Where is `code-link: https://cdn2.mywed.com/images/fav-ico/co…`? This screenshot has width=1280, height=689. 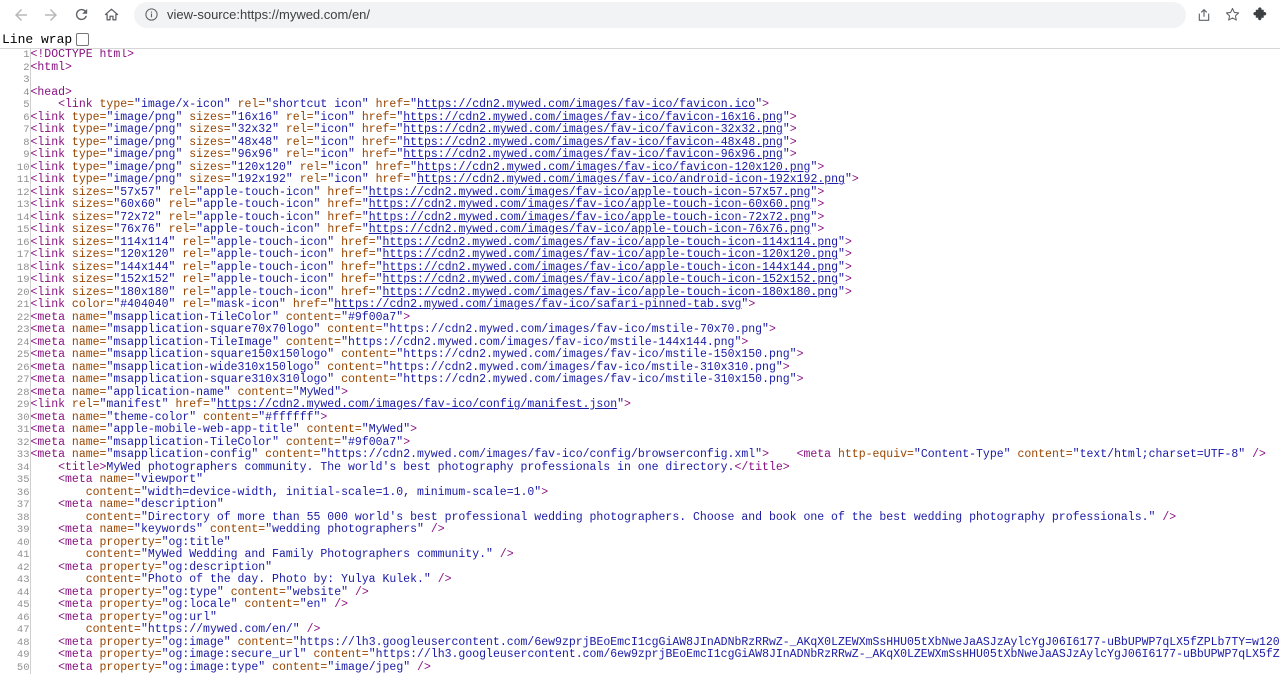 code-link: https://cdn2.mywed.com/images/fav-ico/co… is located at coordinates (417, 404).